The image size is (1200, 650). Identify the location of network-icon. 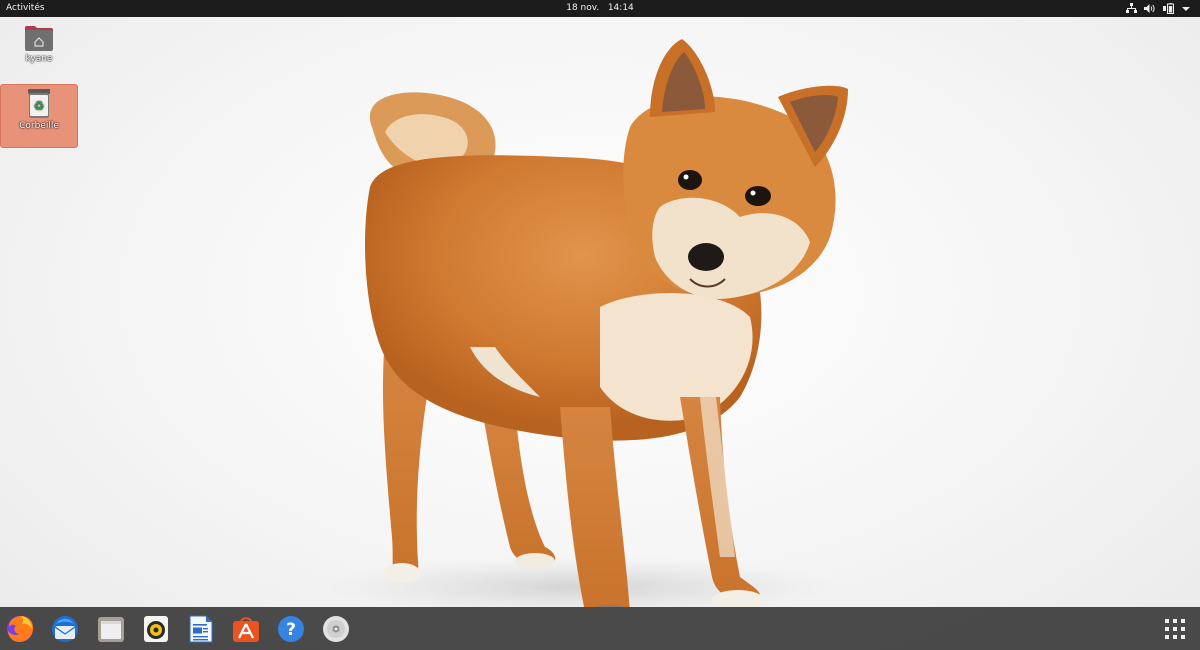
(1131, 8).